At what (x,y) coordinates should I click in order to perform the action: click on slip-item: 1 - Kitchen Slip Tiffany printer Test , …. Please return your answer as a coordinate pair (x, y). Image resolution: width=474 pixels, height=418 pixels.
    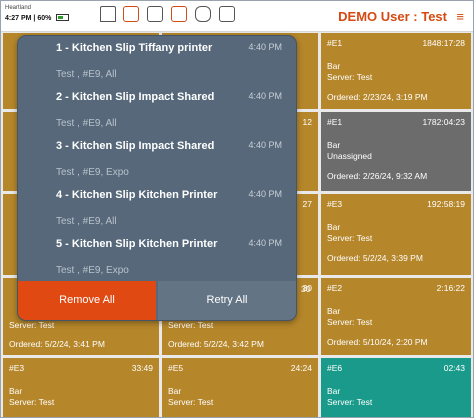
    Looking at the image, I should click on (157, 60).